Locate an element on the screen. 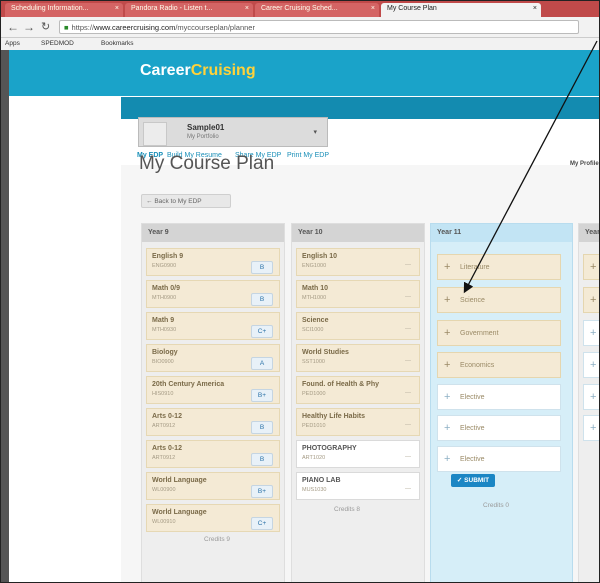 The height and width of the screenshot is (583, 600). annotation-arrow is located at coordinates (530, 167).